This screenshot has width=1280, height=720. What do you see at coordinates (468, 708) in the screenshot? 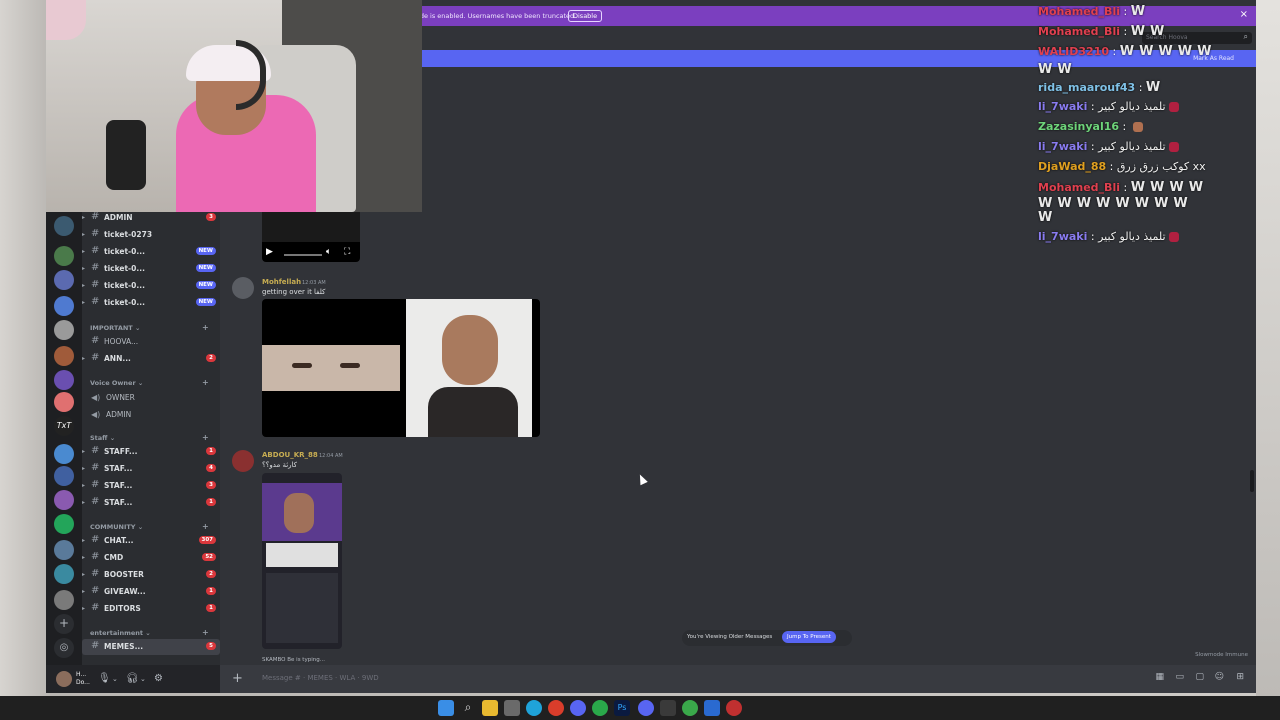
I see `search-icon: ⌕` at bounding box center [468, 708].